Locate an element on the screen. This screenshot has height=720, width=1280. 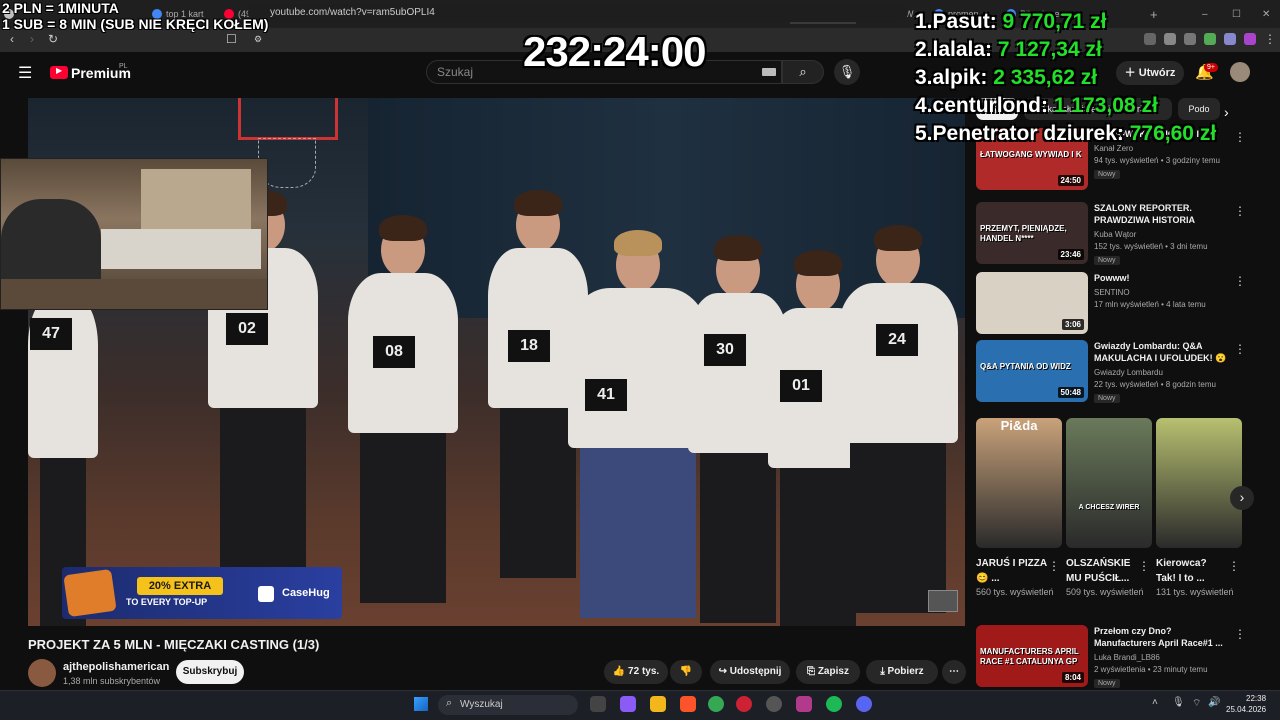
short-thumbnail is located at coordinates (1199, 483).